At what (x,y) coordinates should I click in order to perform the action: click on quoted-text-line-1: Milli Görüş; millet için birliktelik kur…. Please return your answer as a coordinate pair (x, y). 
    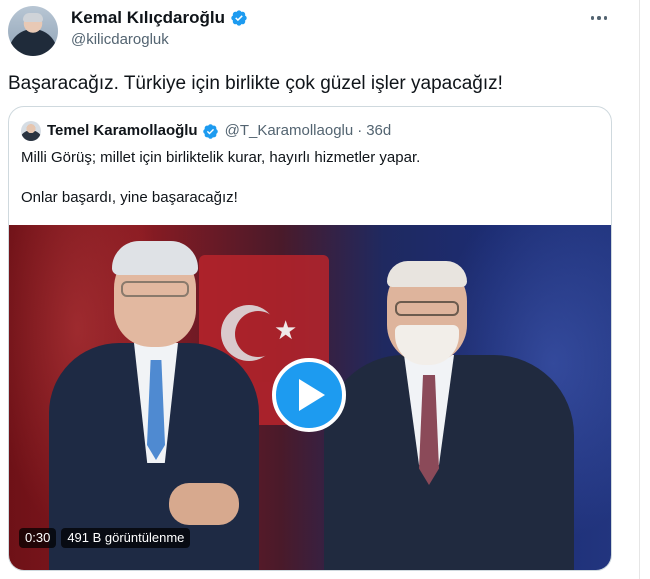
    Looking at the image, I should click on (221, 157).